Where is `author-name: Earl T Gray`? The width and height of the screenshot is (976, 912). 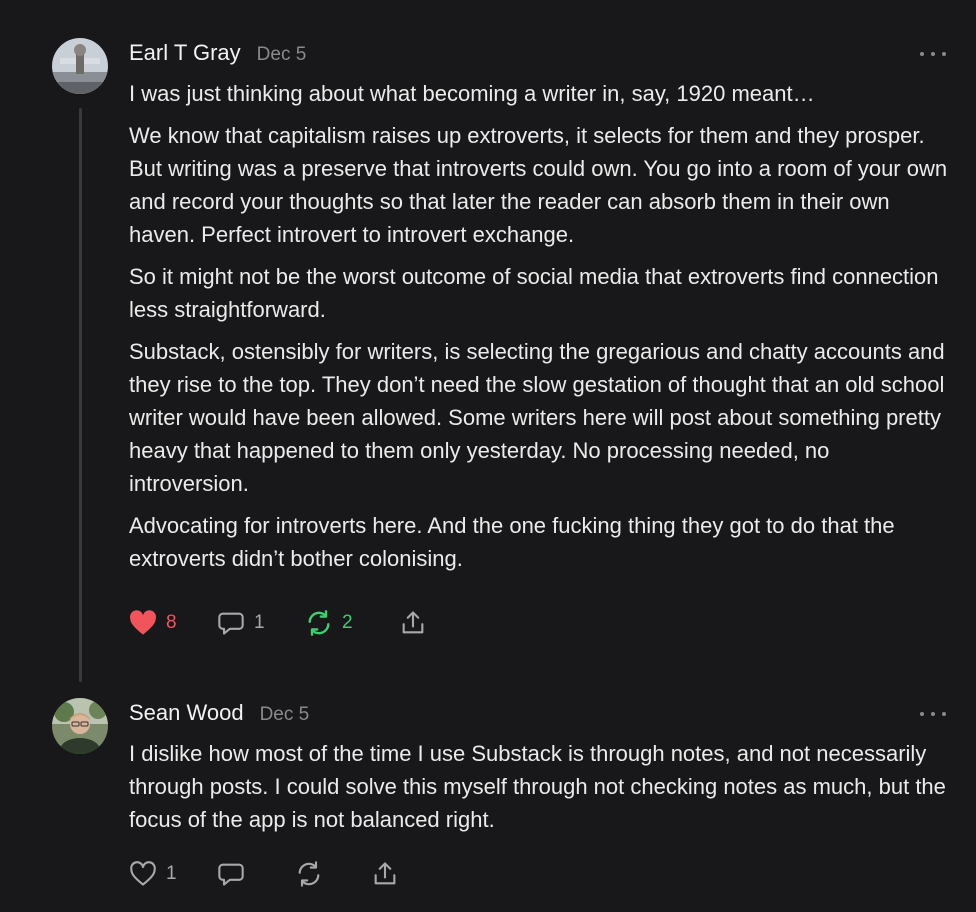
author-name: Earl T Gray is located at coordinates (185, 53).